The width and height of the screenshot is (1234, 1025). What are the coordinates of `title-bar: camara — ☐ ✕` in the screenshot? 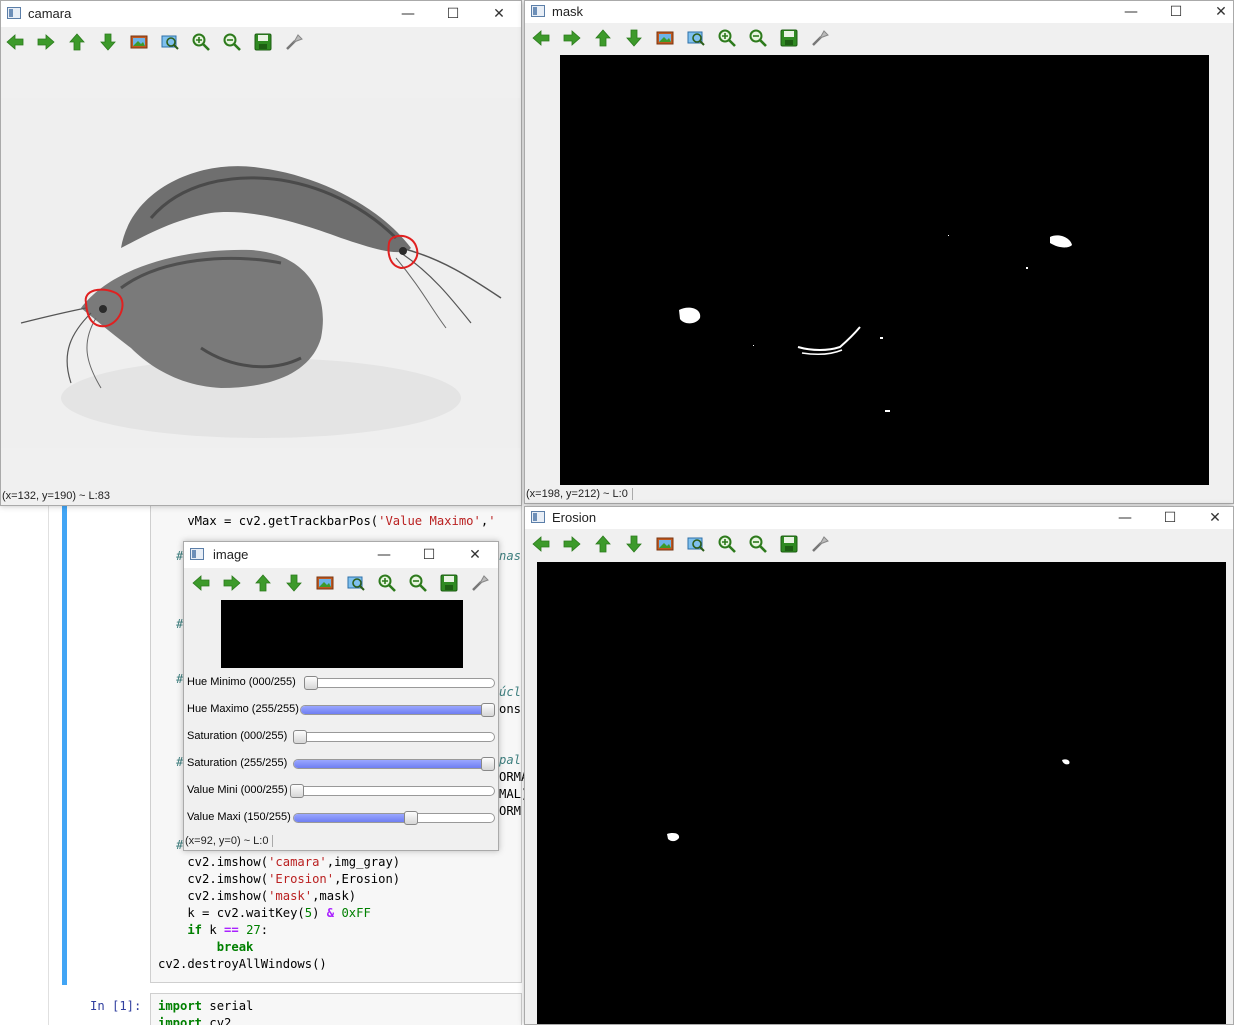 It's located at (261, 14).